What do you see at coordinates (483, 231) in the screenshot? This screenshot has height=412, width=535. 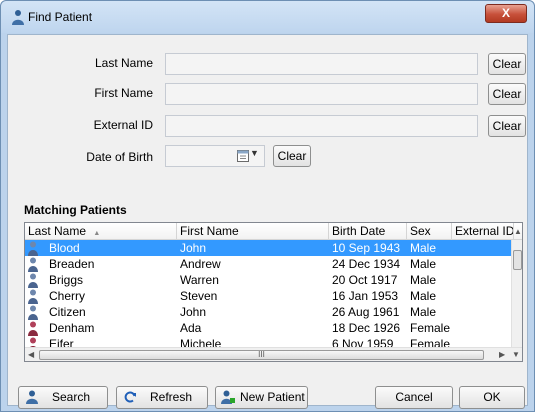 I see `column-header-external-id: External ID` at bounding box center [483, 231].